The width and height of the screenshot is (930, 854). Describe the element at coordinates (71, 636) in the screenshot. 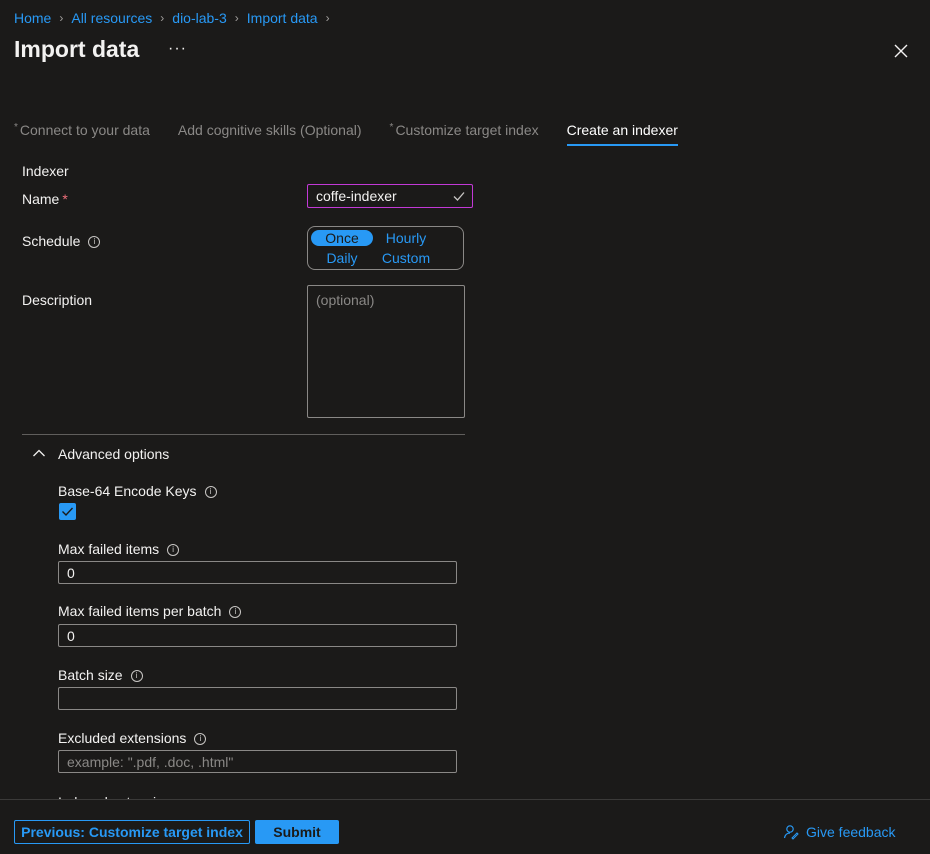

I see `max-failed-batch-value: 0` at that location.